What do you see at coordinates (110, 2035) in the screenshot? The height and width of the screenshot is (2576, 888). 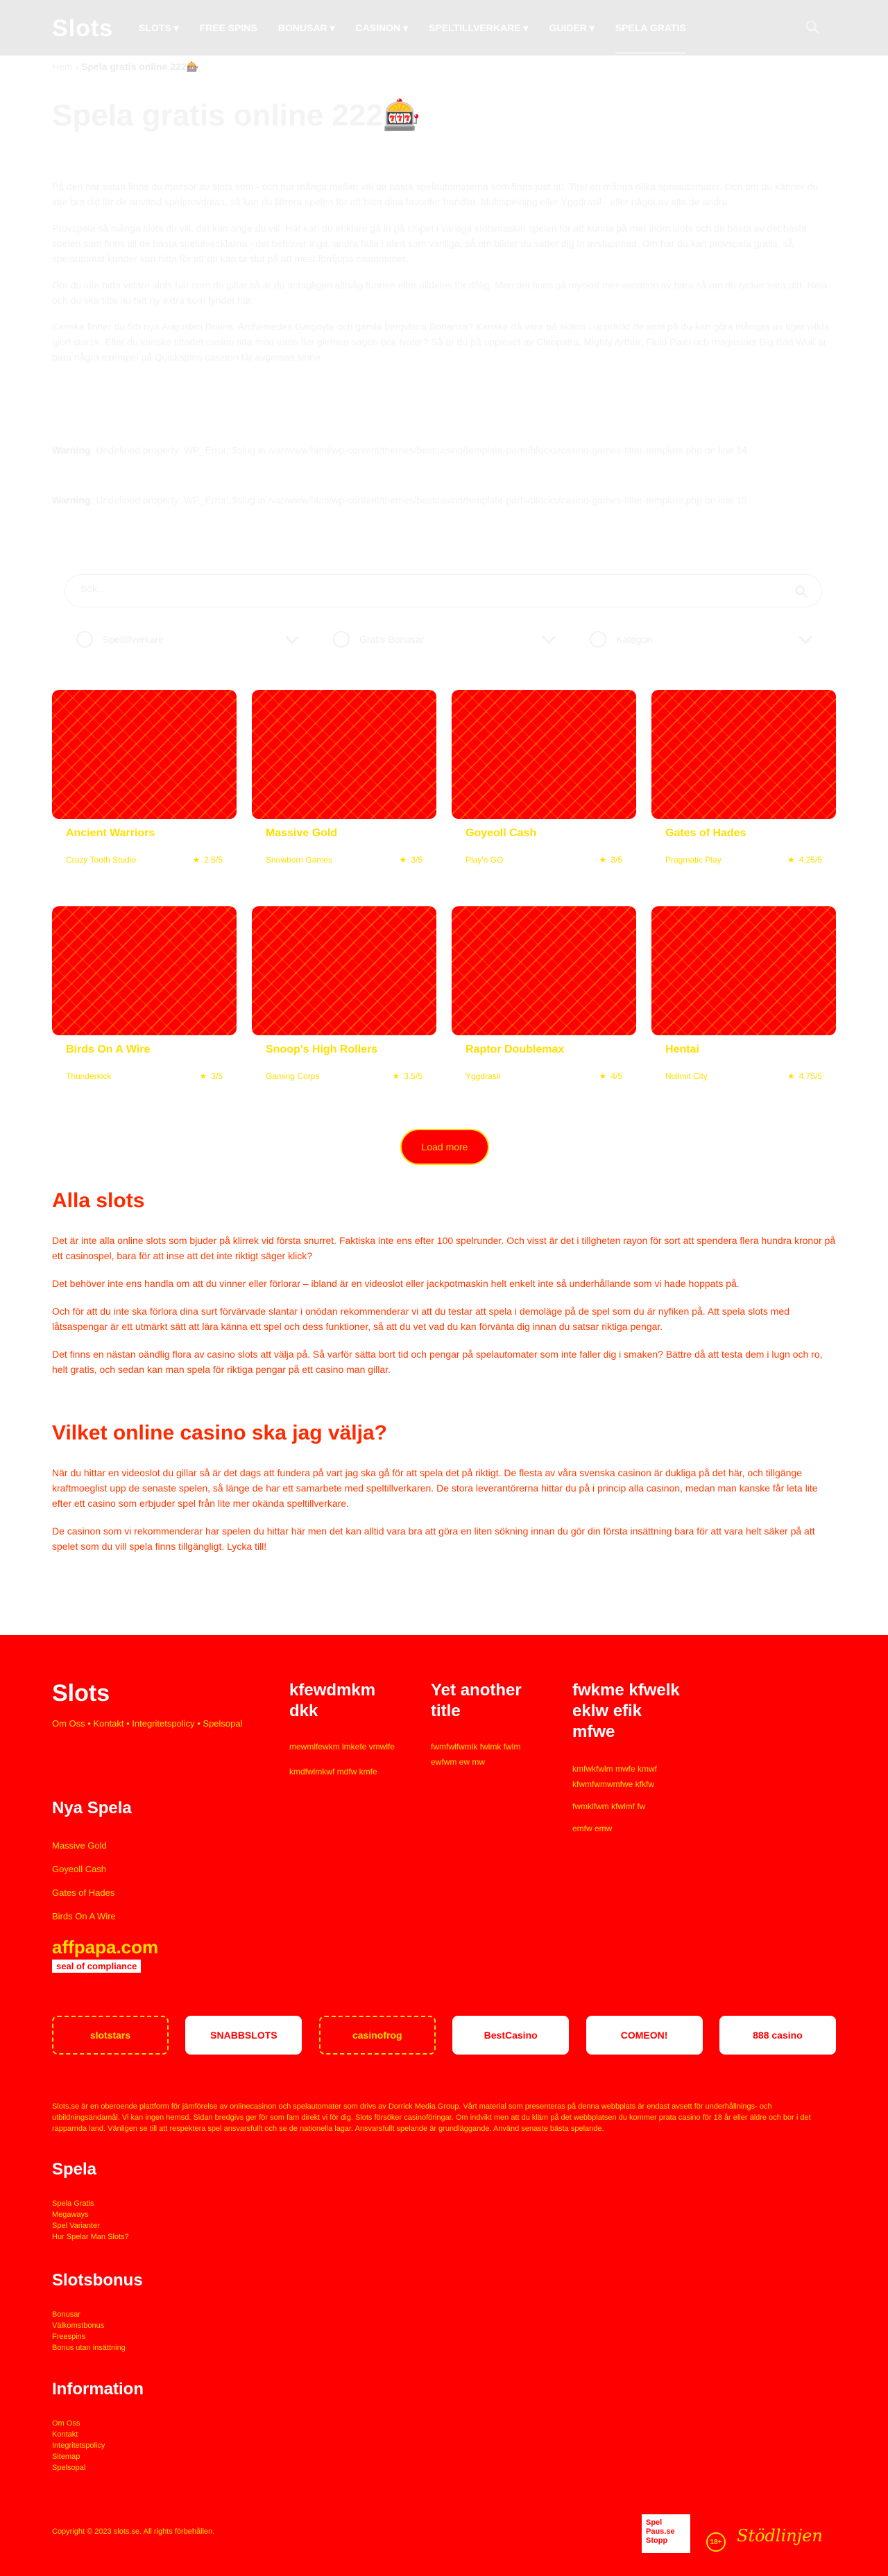 I see `brand-logo: slotstars` at bounding box center [110, 2035].